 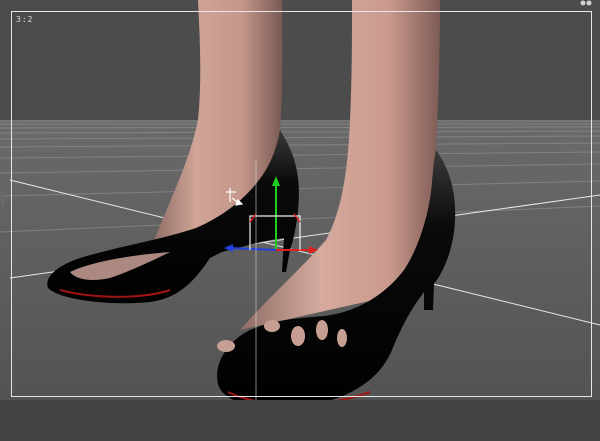 I want to click on panel-resize-handle, so click(x=2, y=199).